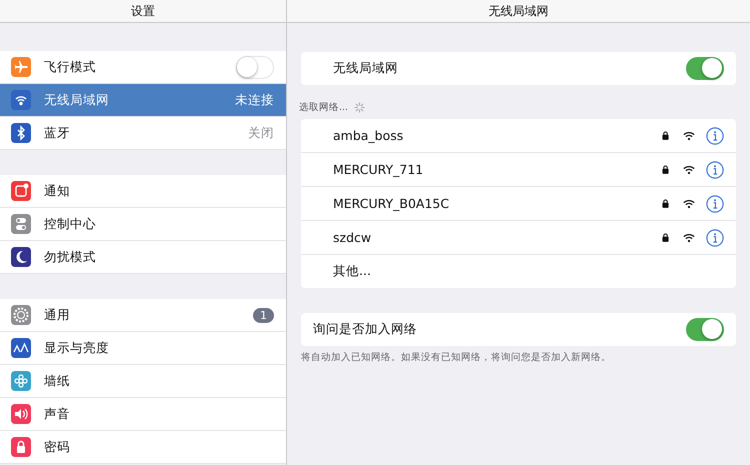  Describe the element at coordinates (143, 191) in the screenshot. I see `sidebar-item: 通知` at that location.